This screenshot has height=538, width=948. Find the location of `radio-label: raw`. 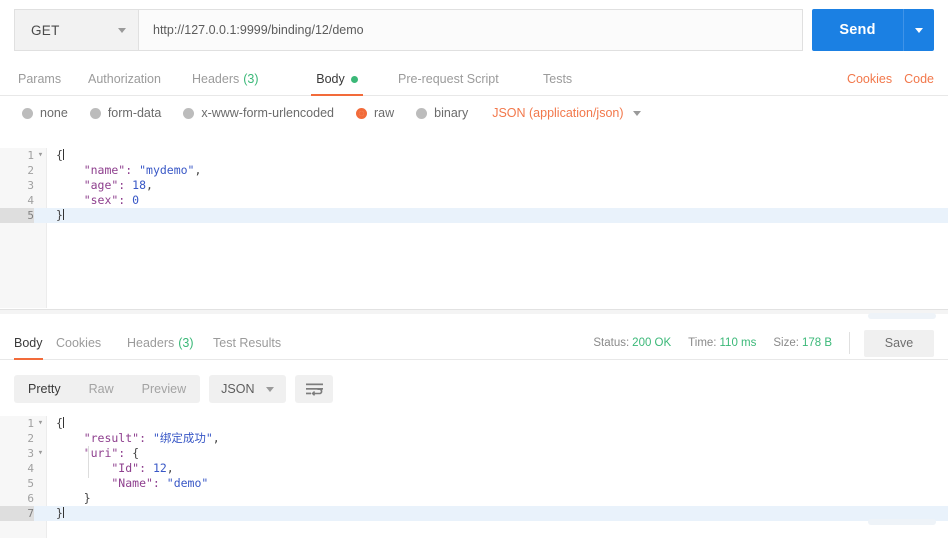

radio-label: raw is located at coordinates (384, 113).